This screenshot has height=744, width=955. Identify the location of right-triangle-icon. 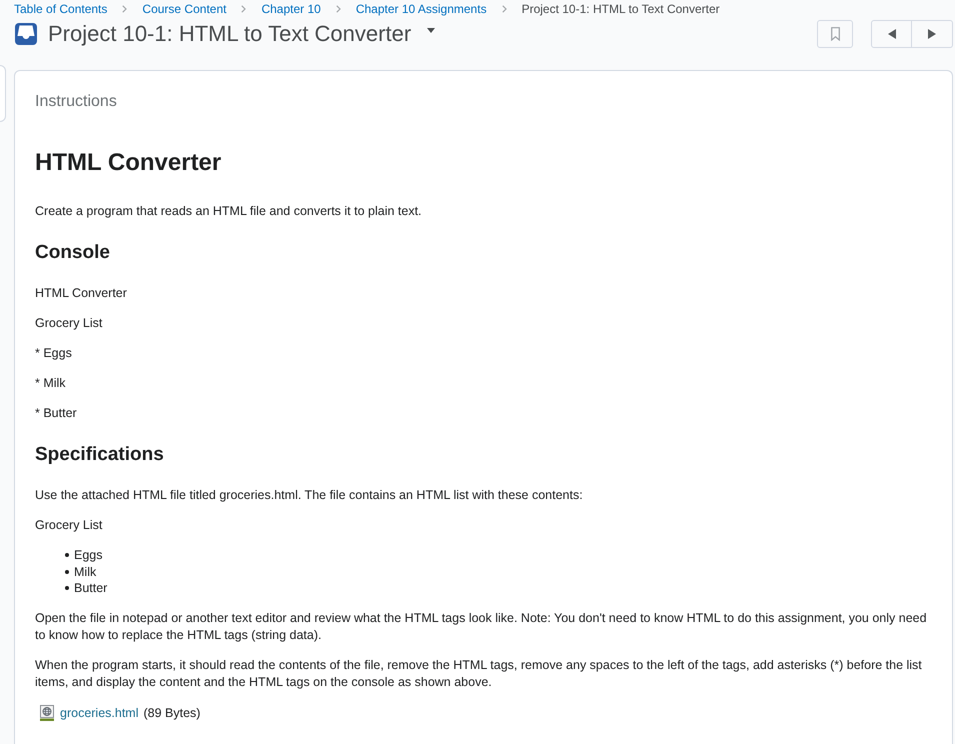
(932, 34).